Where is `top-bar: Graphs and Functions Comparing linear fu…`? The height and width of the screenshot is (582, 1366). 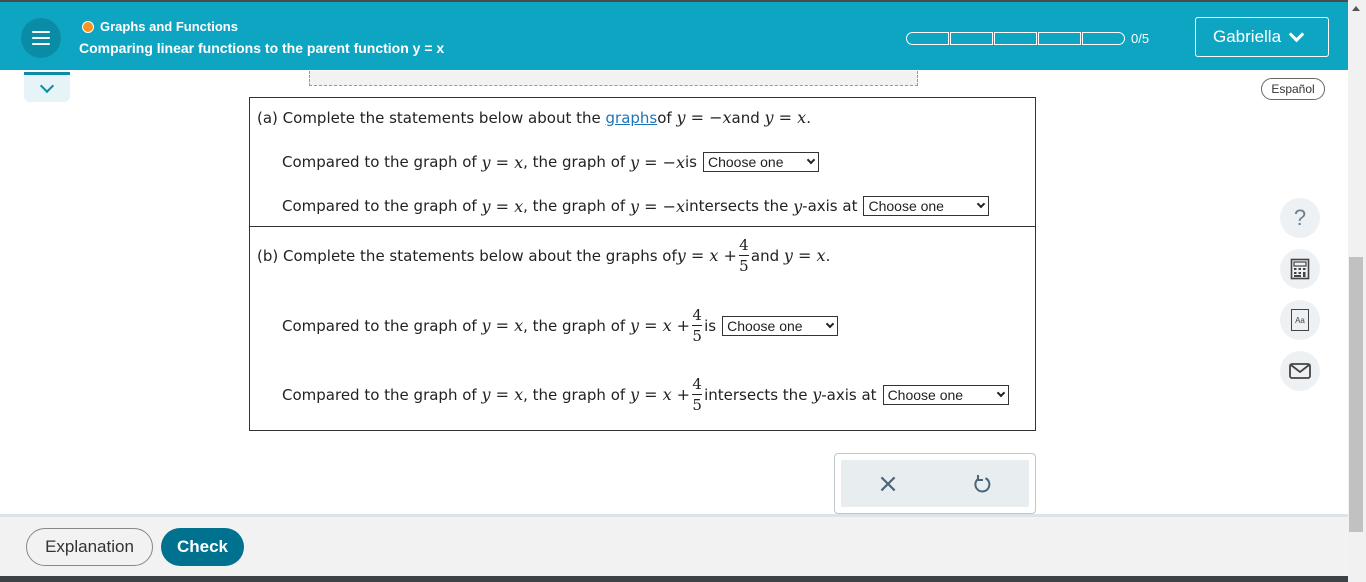 top-bar: Graphs and Functions Comparing linear fu… is located at coordinates (674, 35).